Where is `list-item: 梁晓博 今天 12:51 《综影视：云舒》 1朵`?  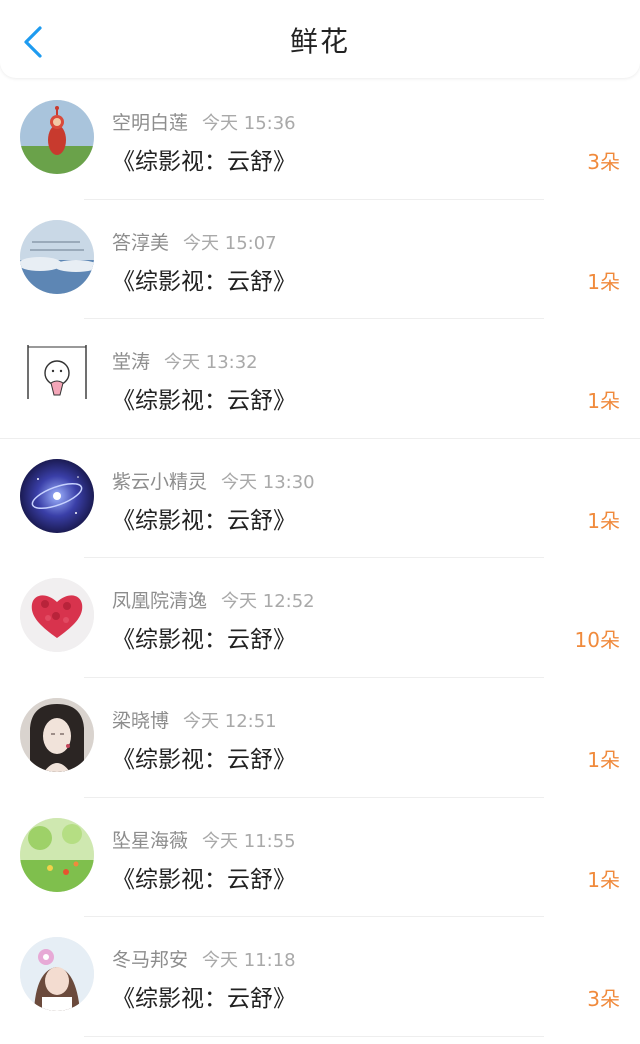
list-item: 梁晓博 今天 12:51 《综影视：云舒》 1朵 is located at coordinates (320, 738).